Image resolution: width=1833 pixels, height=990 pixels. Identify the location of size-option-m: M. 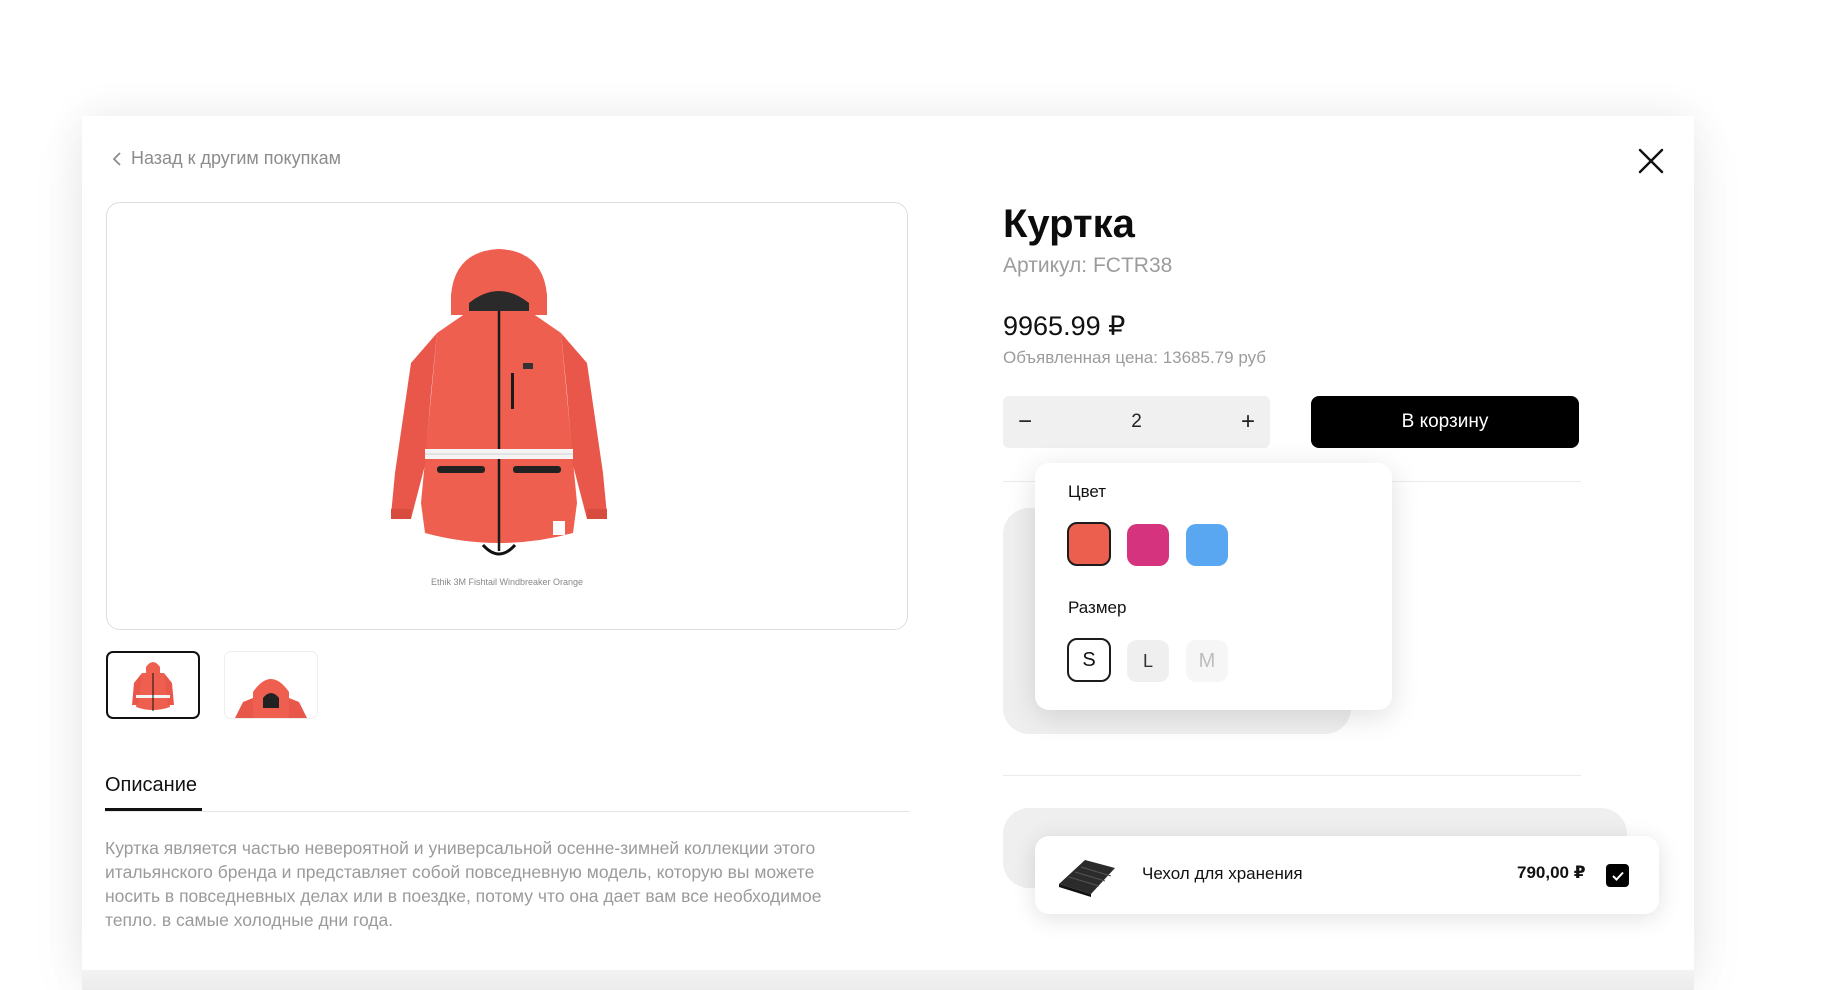
(1207, 661).